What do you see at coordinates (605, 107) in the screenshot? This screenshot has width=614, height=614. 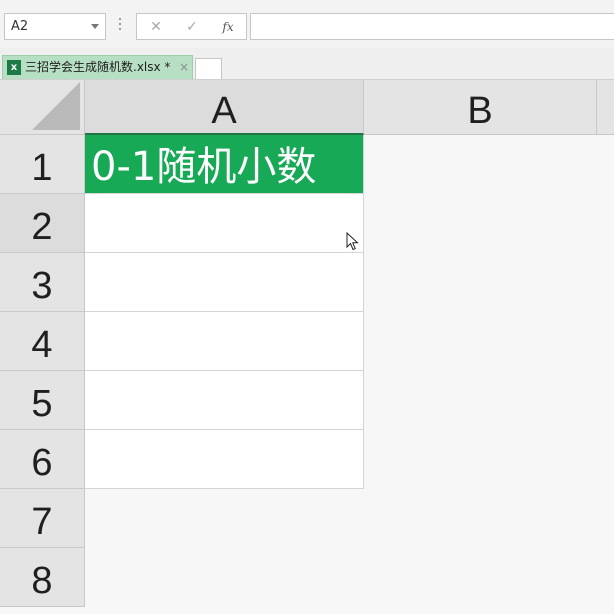 I see `column-header-c` at bounding box center [605, 107].